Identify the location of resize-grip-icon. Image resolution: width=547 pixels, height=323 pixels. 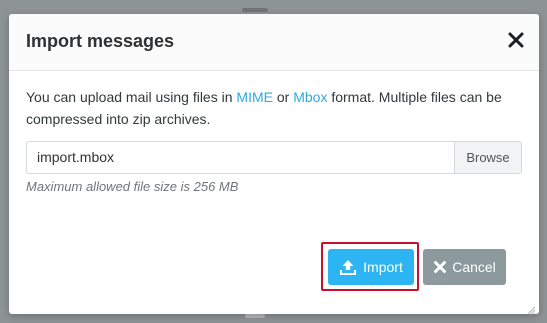
(531, 308).